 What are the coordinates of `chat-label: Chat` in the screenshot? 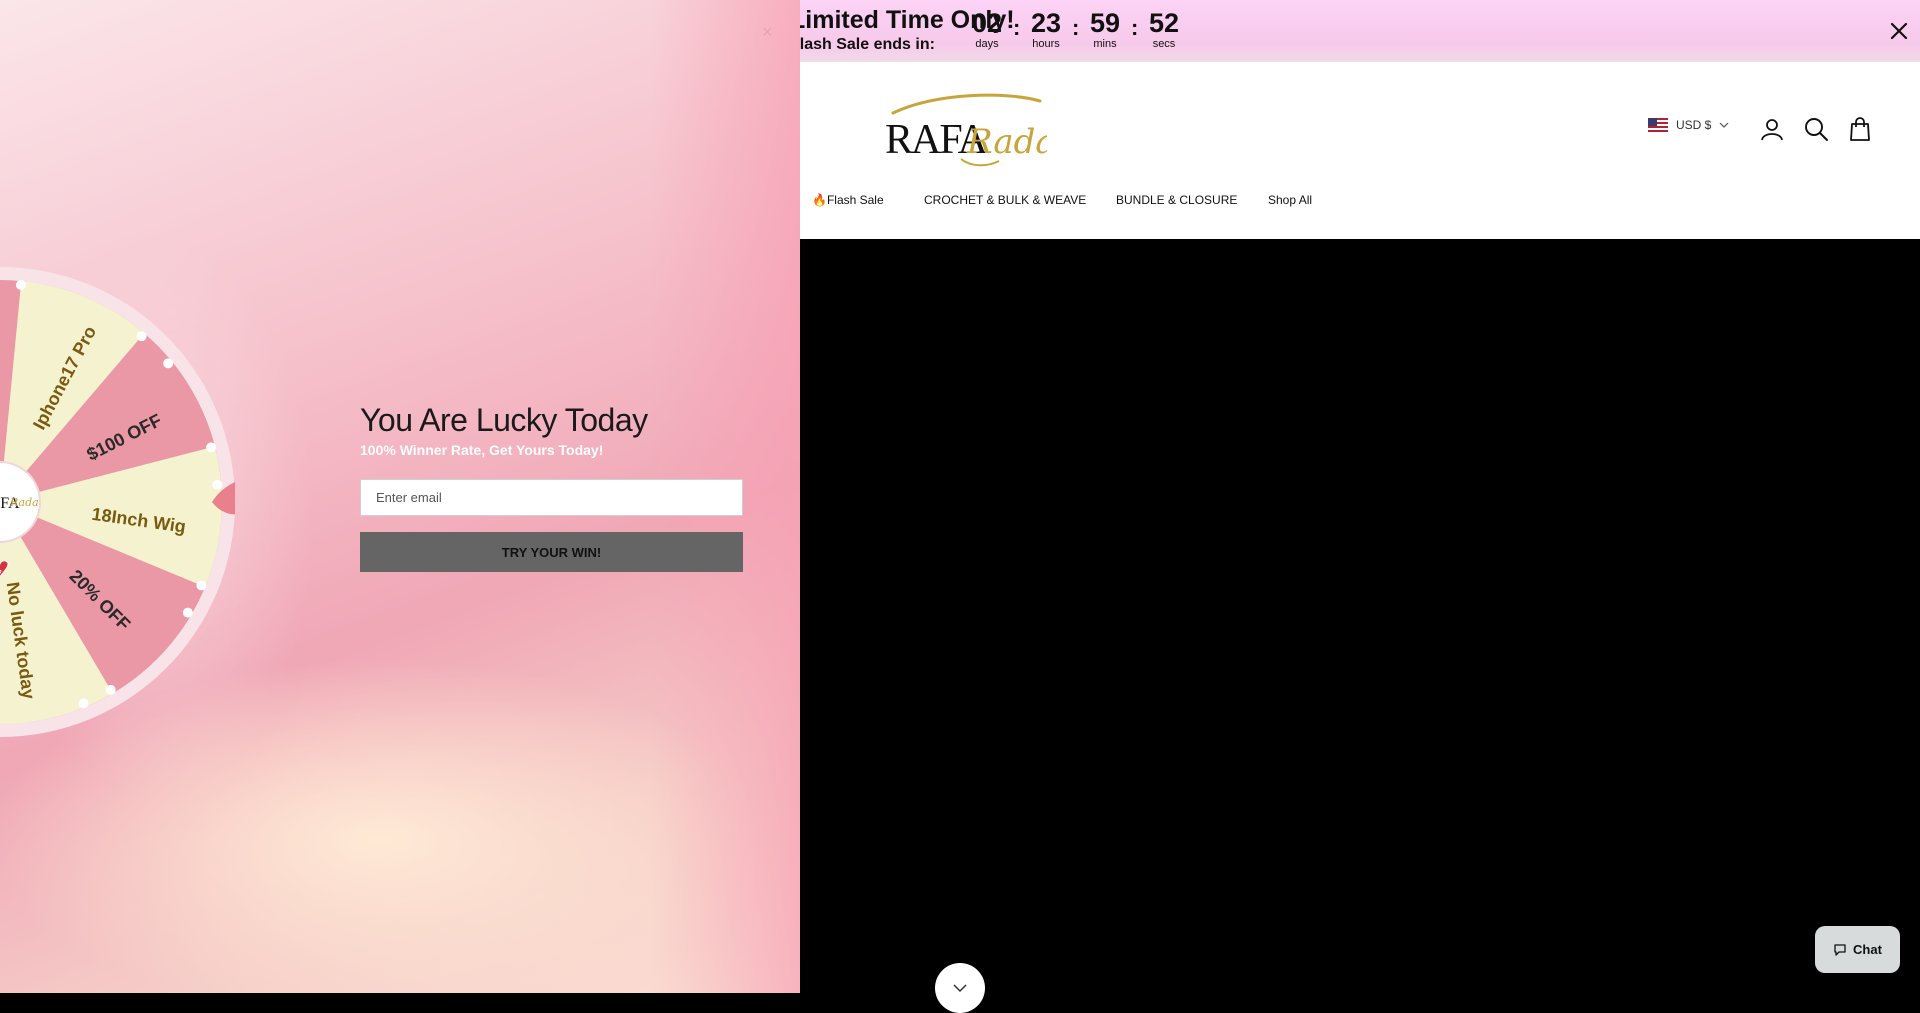 It's located at (1867, 949).